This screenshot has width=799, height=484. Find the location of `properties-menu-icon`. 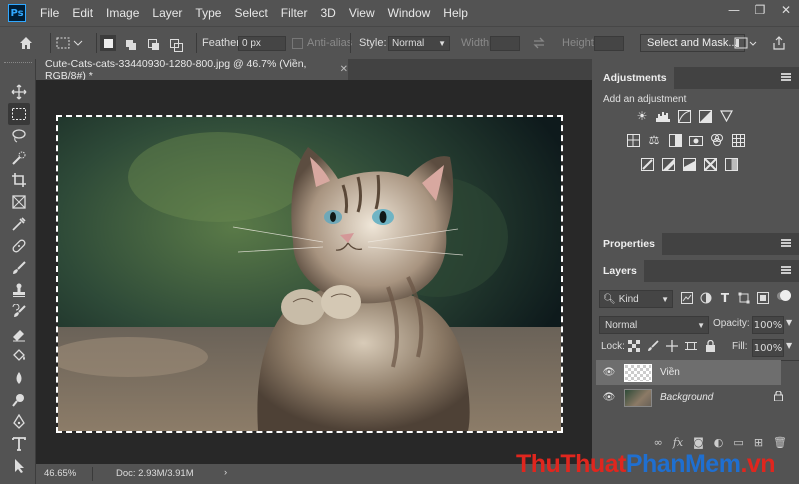

properties-menu-icon is located at coordinates (786, 243).